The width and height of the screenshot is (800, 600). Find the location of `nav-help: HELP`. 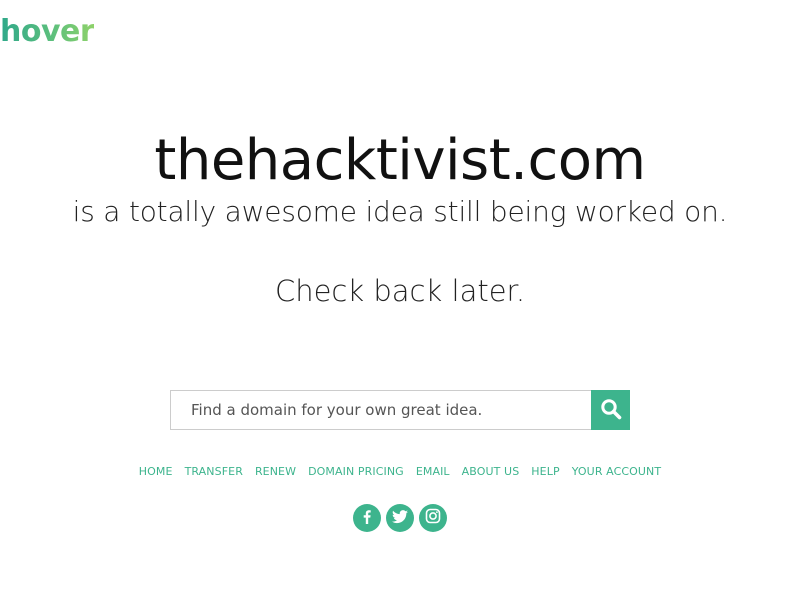

nav-help: HELP is located at coordinates (545, 472).